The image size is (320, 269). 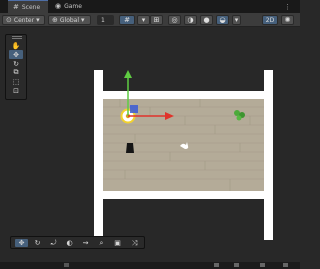 I want to click on transform-icon: ⊡, so click(x=16, y=90).